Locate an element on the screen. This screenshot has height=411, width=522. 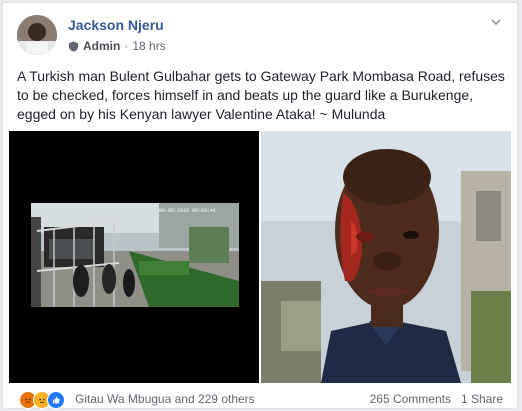
author-name: Jackson Njeru is located at coordinates (116, 25).